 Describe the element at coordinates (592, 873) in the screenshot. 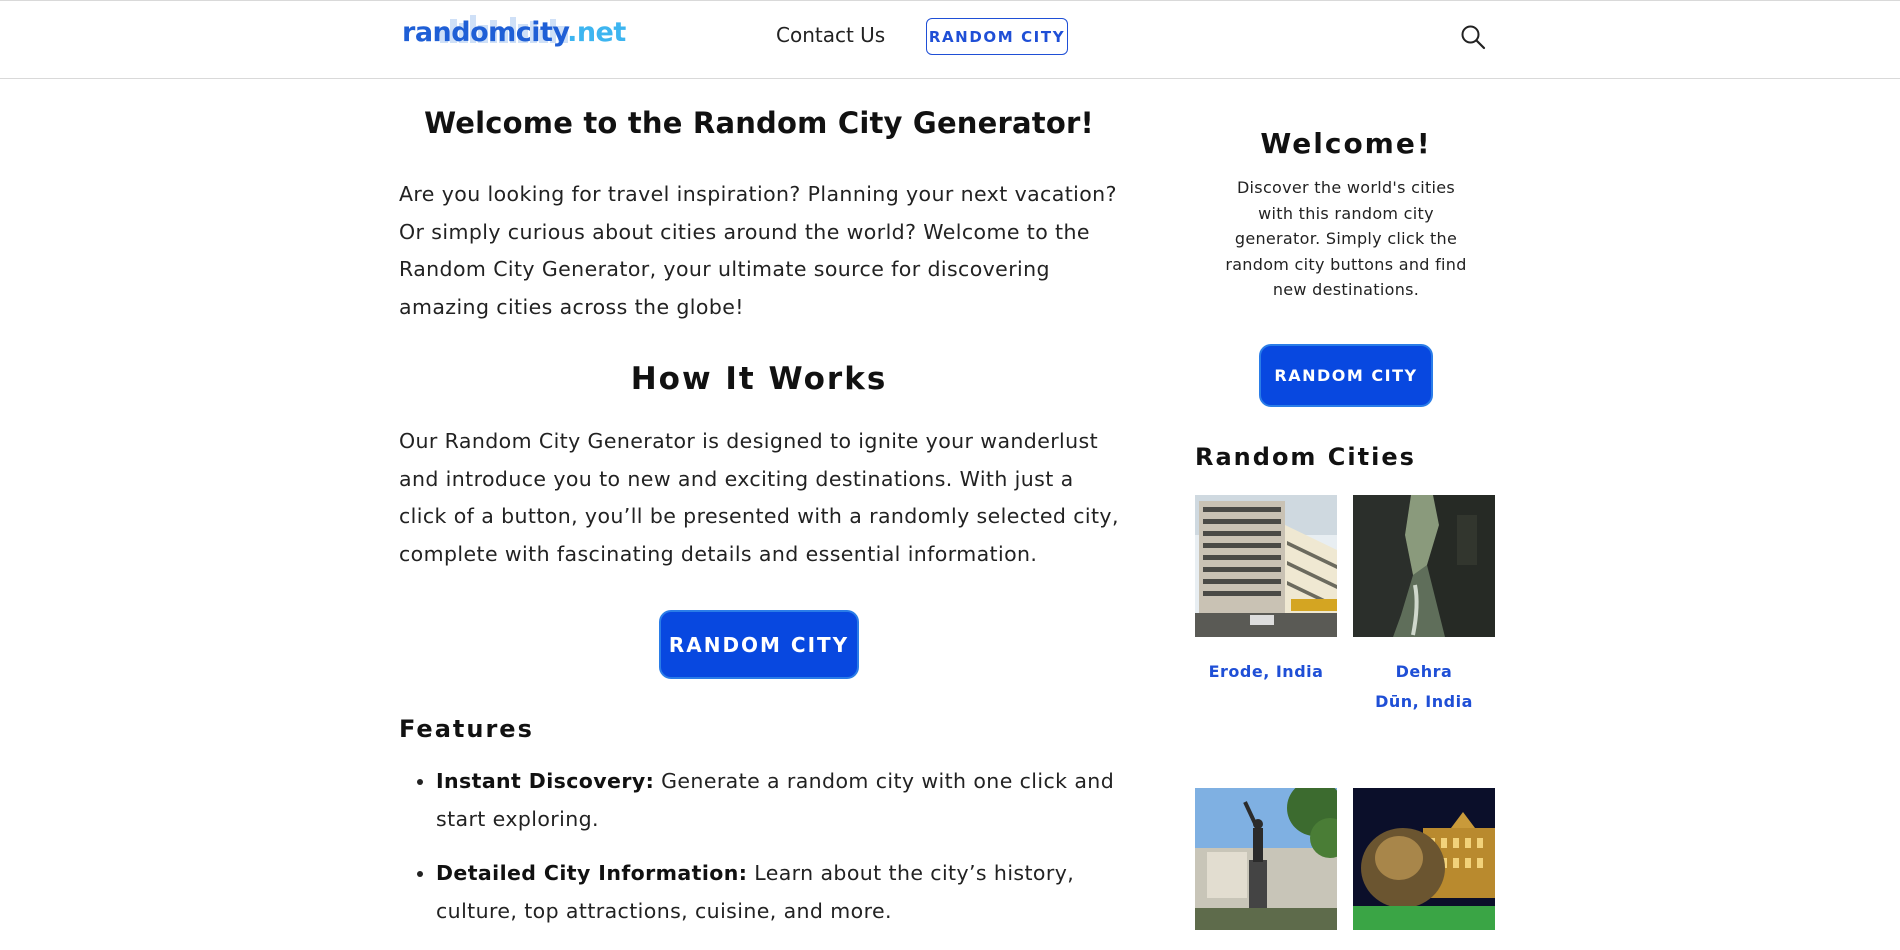

I see `feature-title: Detailed City Information:` at that location.